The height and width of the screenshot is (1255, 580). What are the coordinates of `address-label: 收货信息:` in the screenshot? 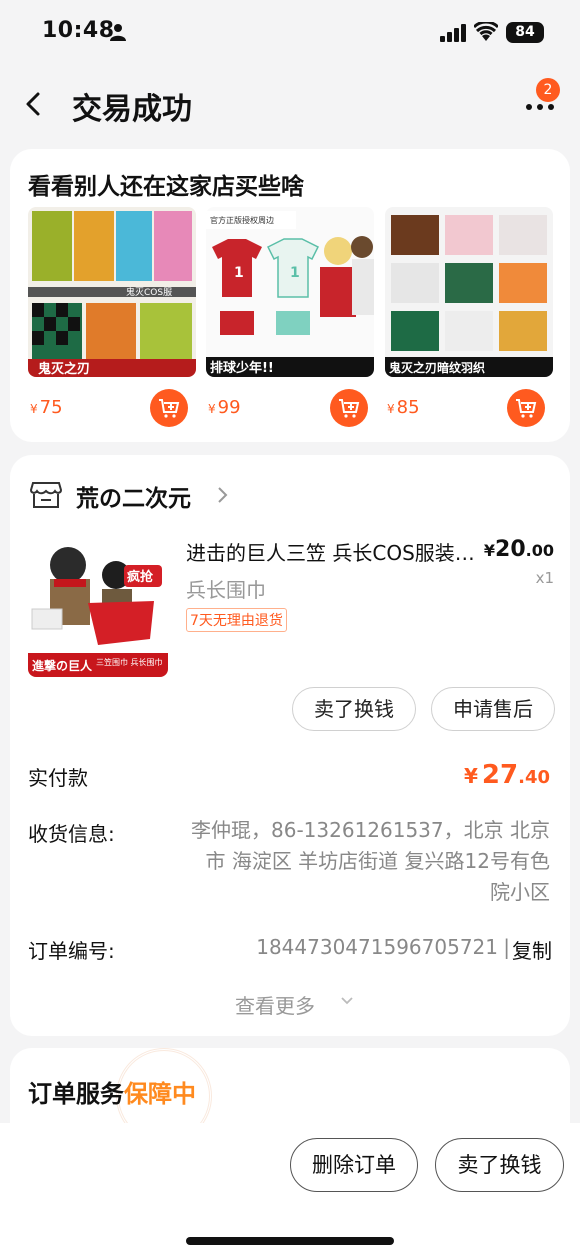 It's located at (71, 834).